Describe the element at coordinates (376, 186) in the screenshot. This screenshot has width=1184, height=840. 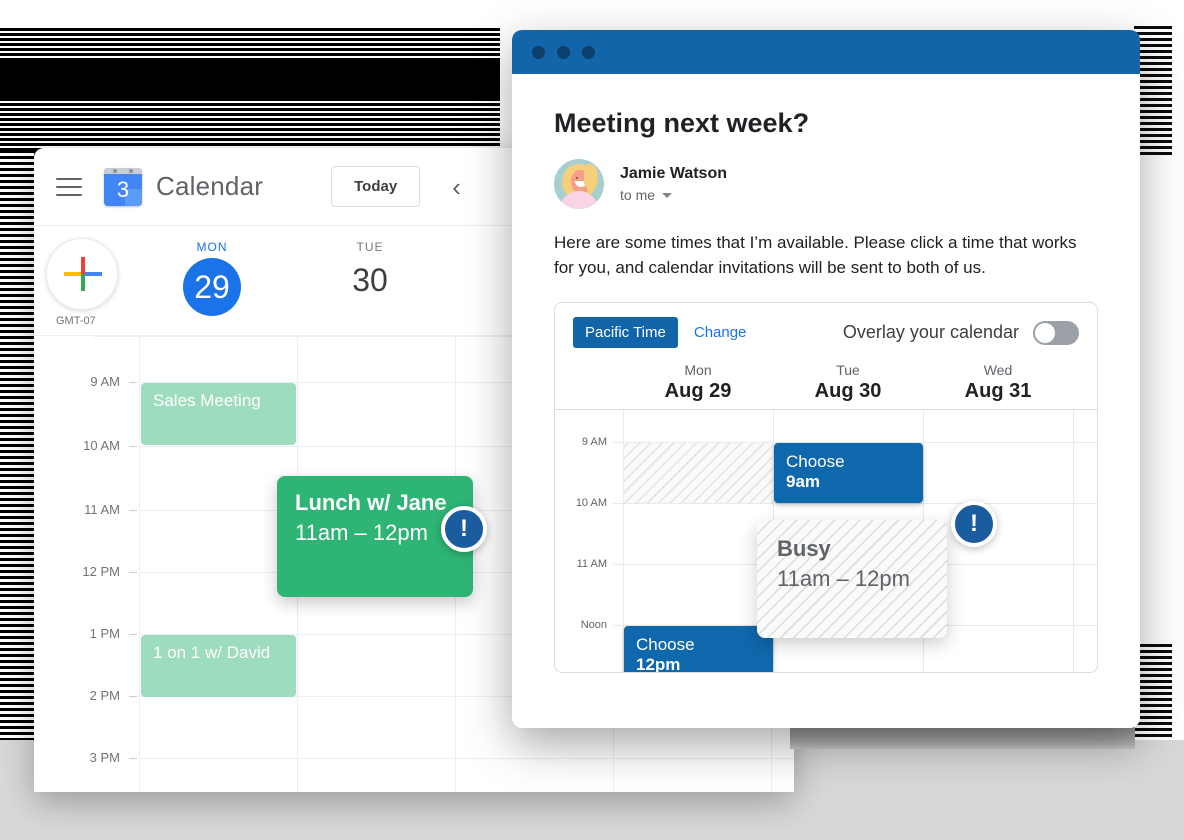
I see `today-button: Today` at that location.